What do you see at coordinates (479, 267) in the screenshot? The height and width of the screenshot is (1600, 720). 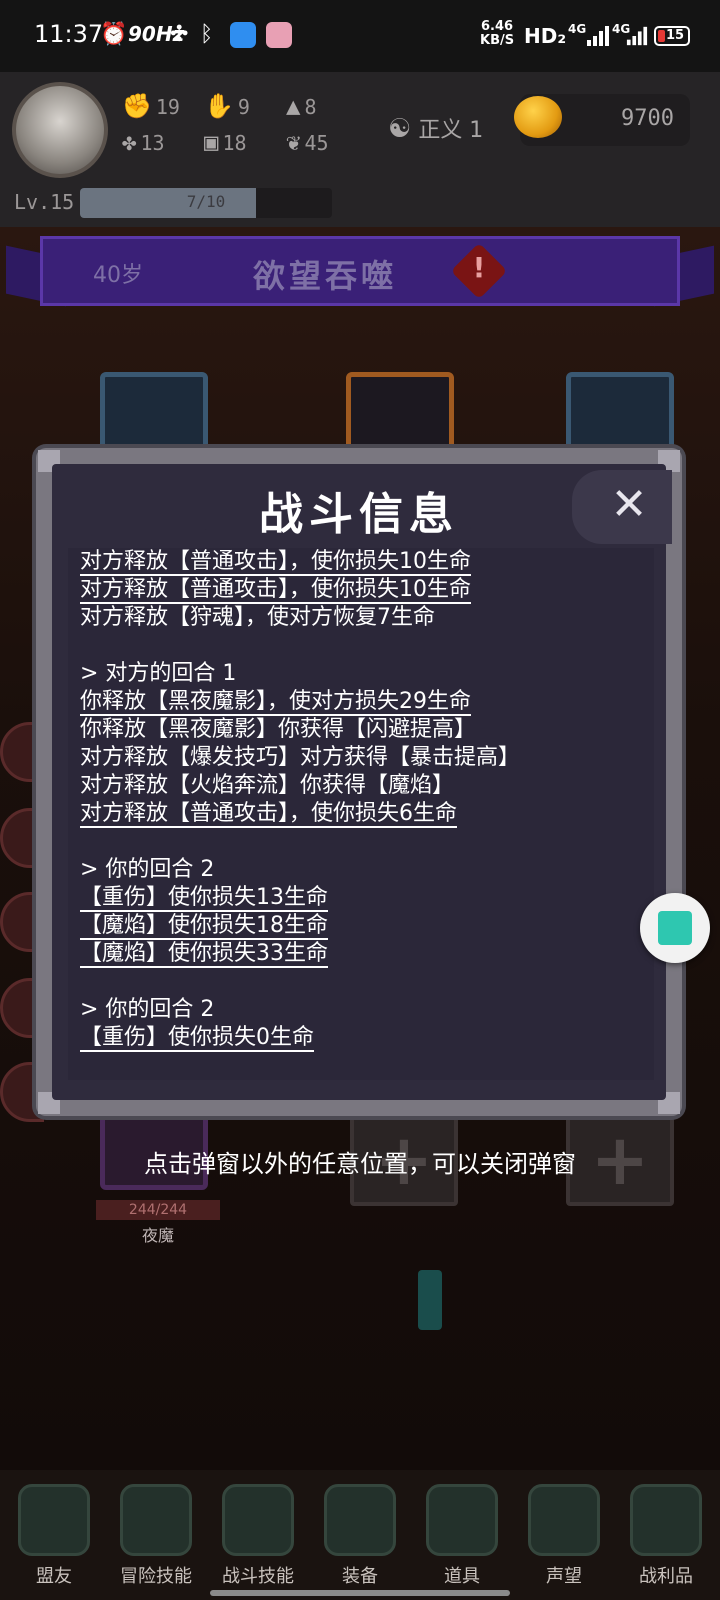 I see `warning-mark: !` at bounding box center [479, 267].